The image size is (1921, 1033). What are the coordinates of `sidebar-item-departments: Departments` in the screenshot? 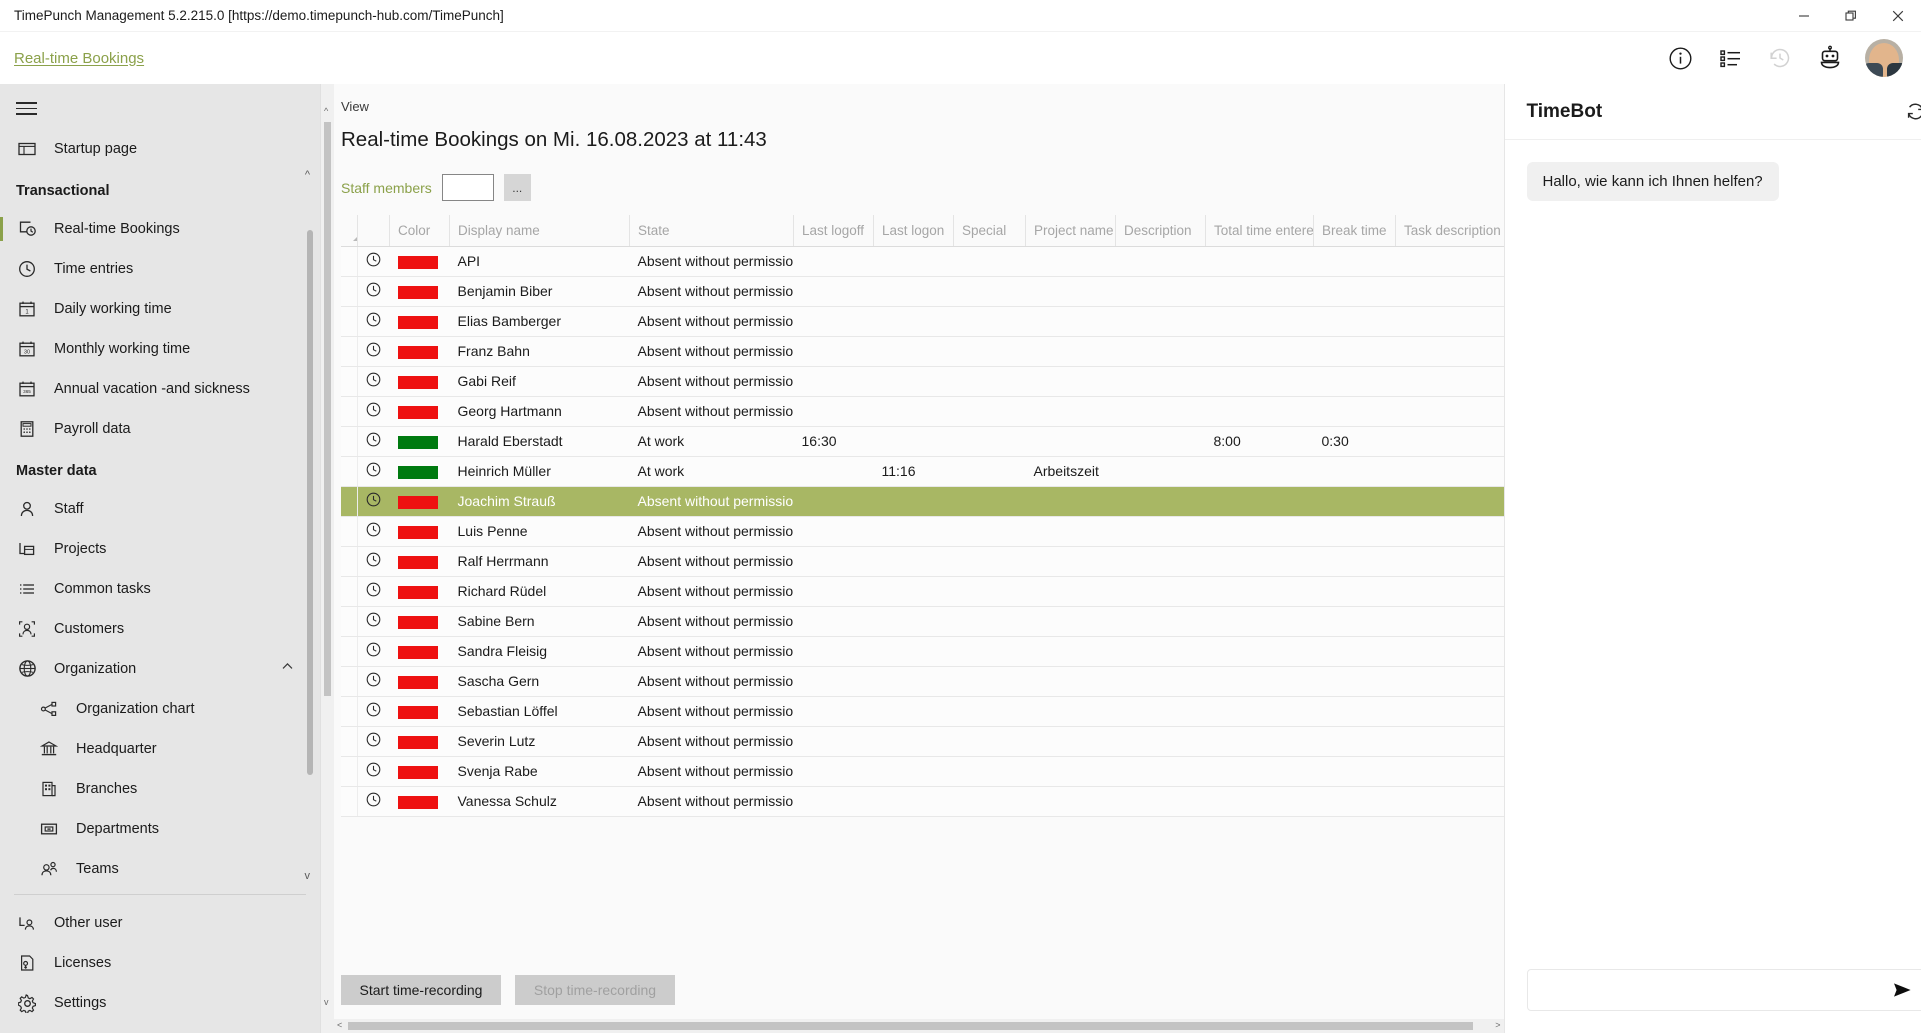 It's located at (160, 829).